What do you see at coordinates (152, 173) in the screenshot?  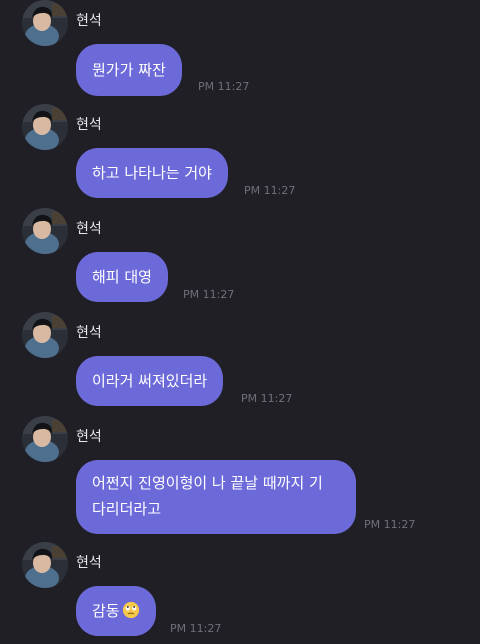 I see `message-bubble: 하고 나타나는 거야` at bounding box center [152, 173].